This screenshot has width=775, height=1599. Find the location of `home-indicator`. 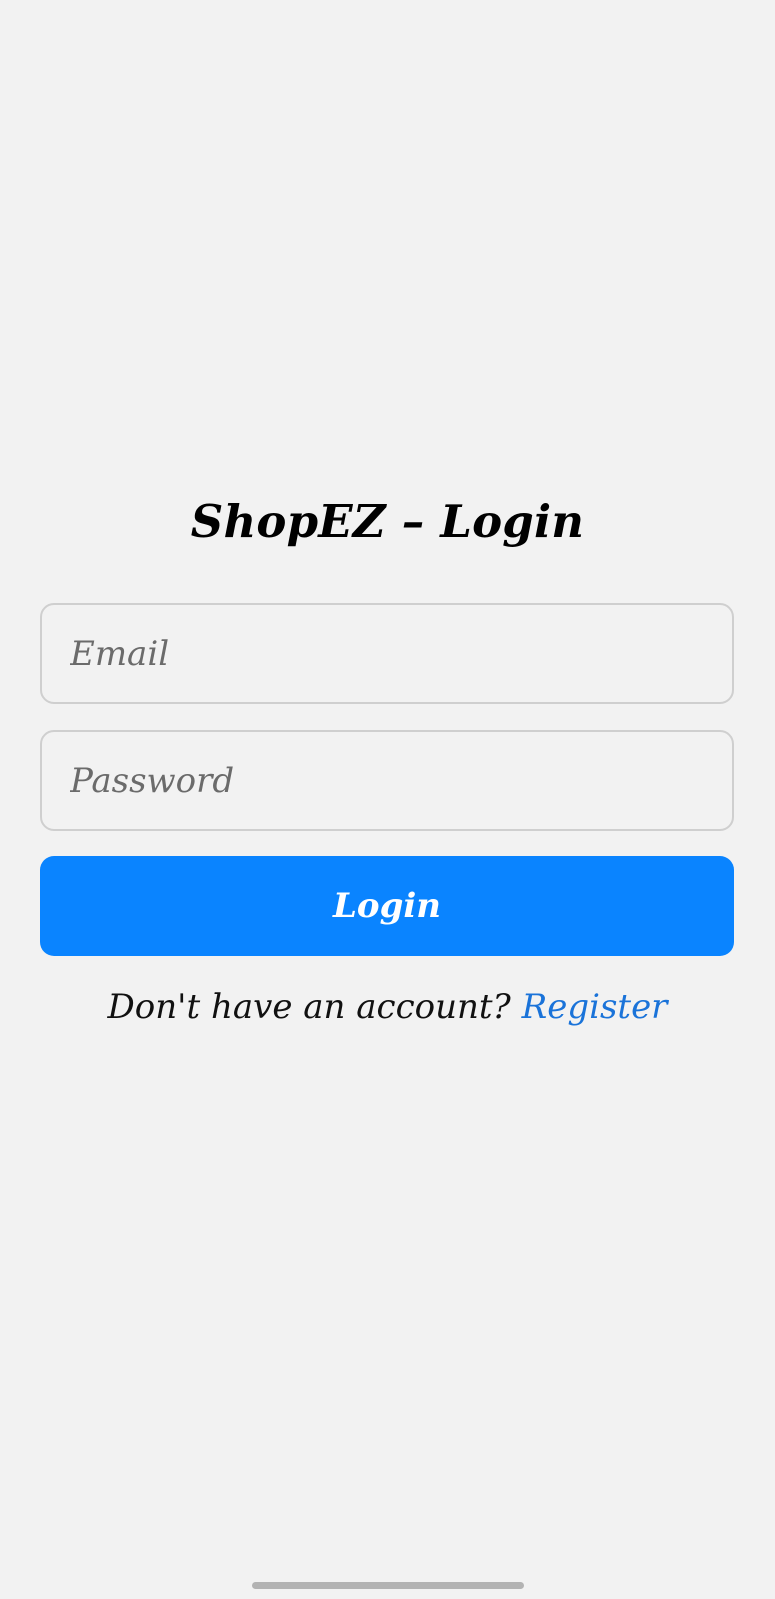

home-indicator is located at coordinates (388, 1585).